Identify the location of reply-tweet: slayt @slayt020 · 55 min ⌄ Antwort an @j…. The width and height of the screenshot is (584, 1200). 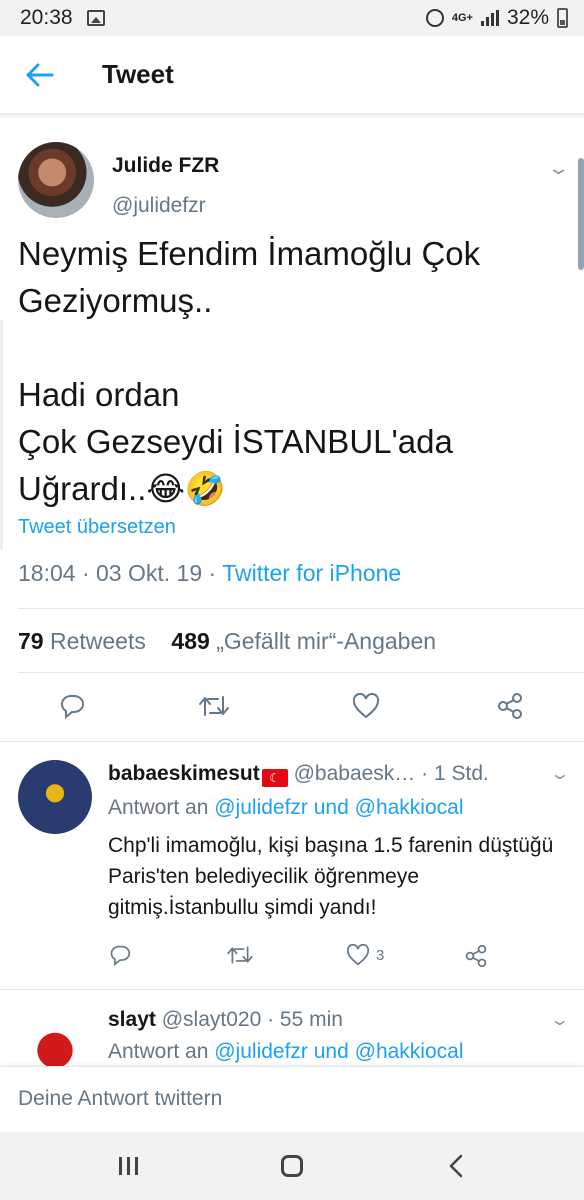
(292, 1027).